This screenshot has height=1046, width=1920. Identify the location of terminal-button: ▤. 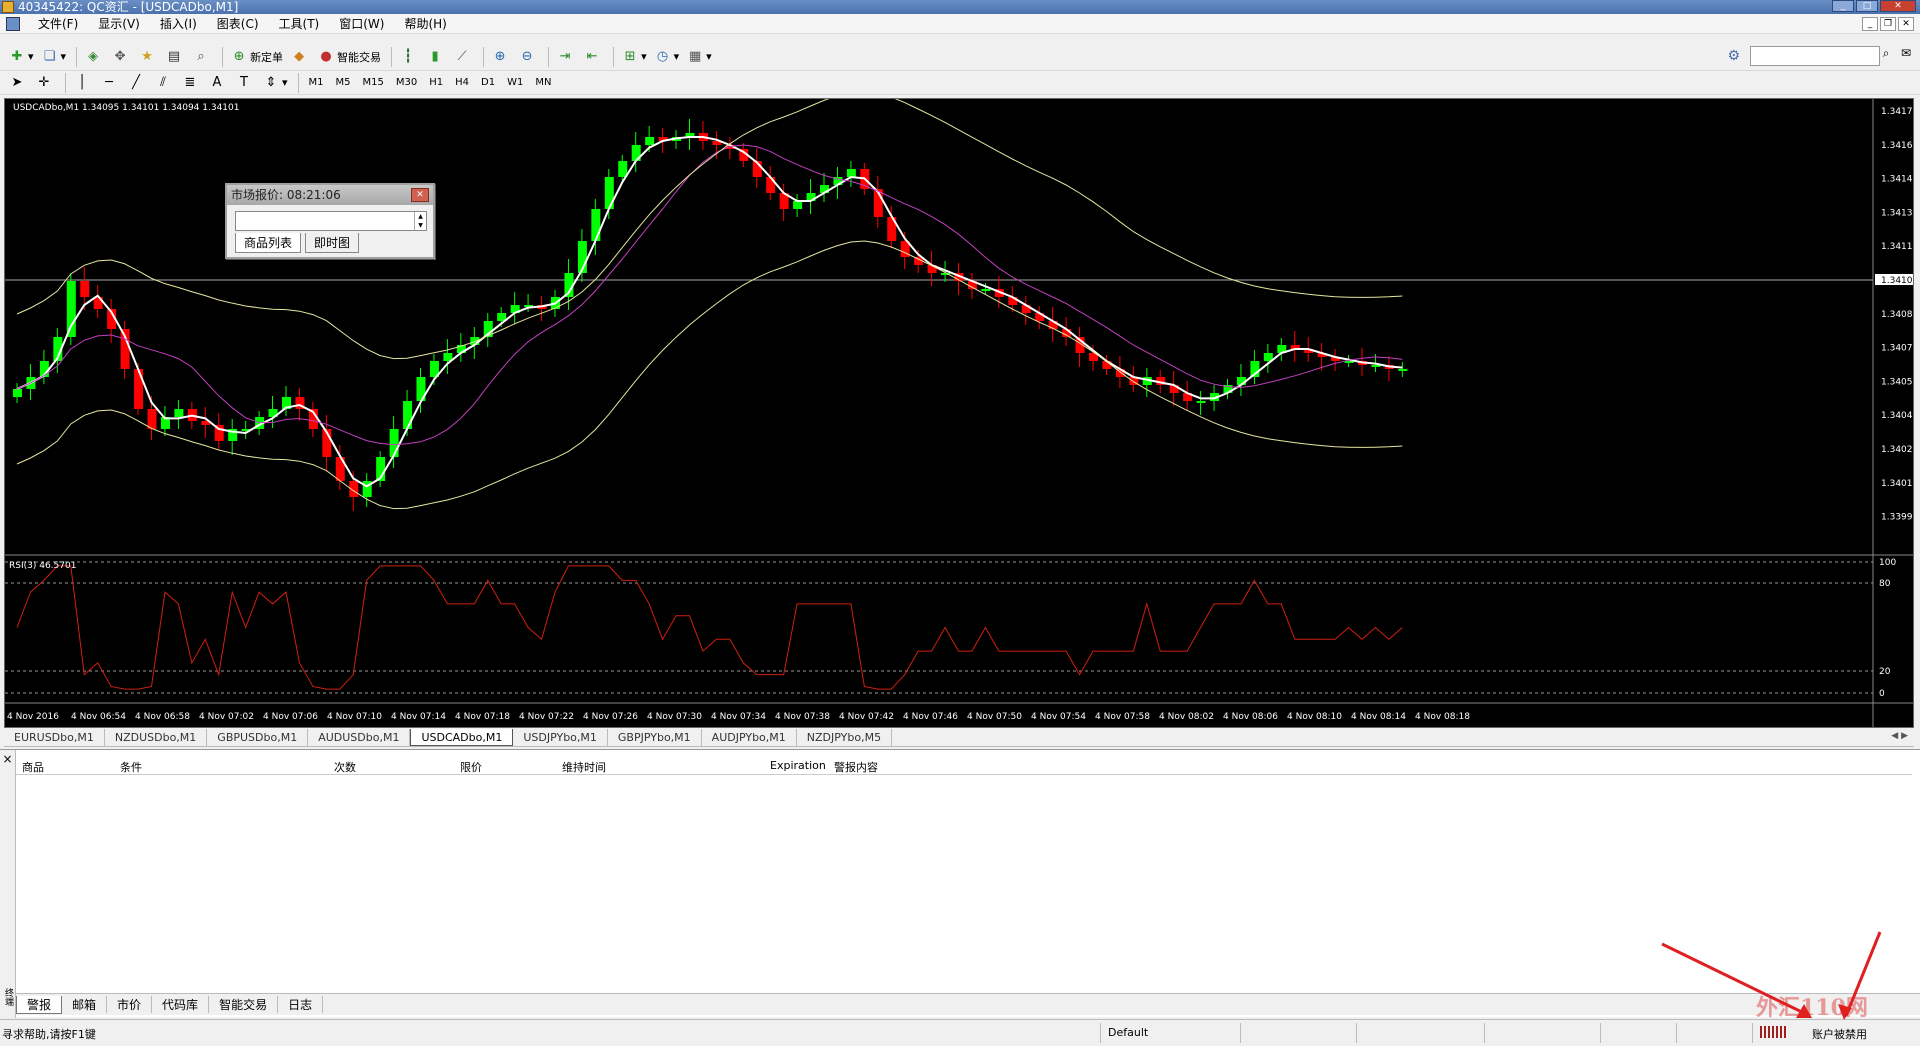
(175, 57).